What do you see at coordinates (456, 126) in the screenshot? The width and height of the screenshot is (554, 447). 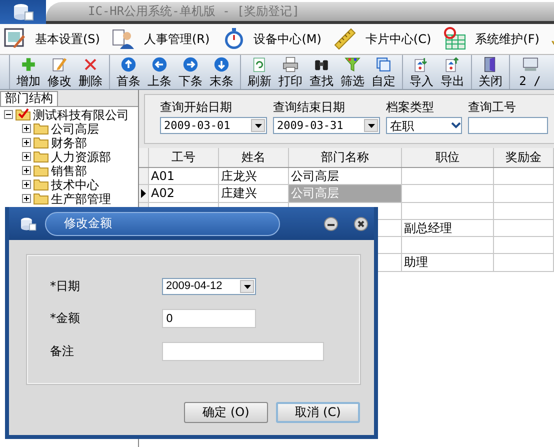 I see `chevron-icon` at bounding box center [456, 126].